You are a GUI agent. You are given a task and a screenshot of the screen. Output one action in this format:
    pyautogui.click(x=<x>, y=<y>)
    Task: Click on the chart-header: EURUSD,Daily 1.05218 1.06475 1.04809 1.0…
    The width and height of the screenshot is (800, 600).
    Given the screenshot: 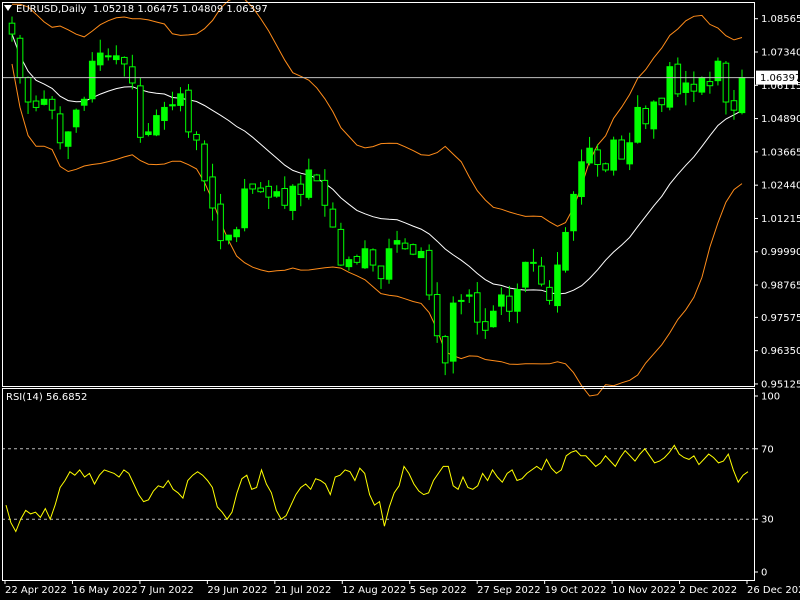 What is the action you would take?
    pyautogui.click(x=136, y=9)
    